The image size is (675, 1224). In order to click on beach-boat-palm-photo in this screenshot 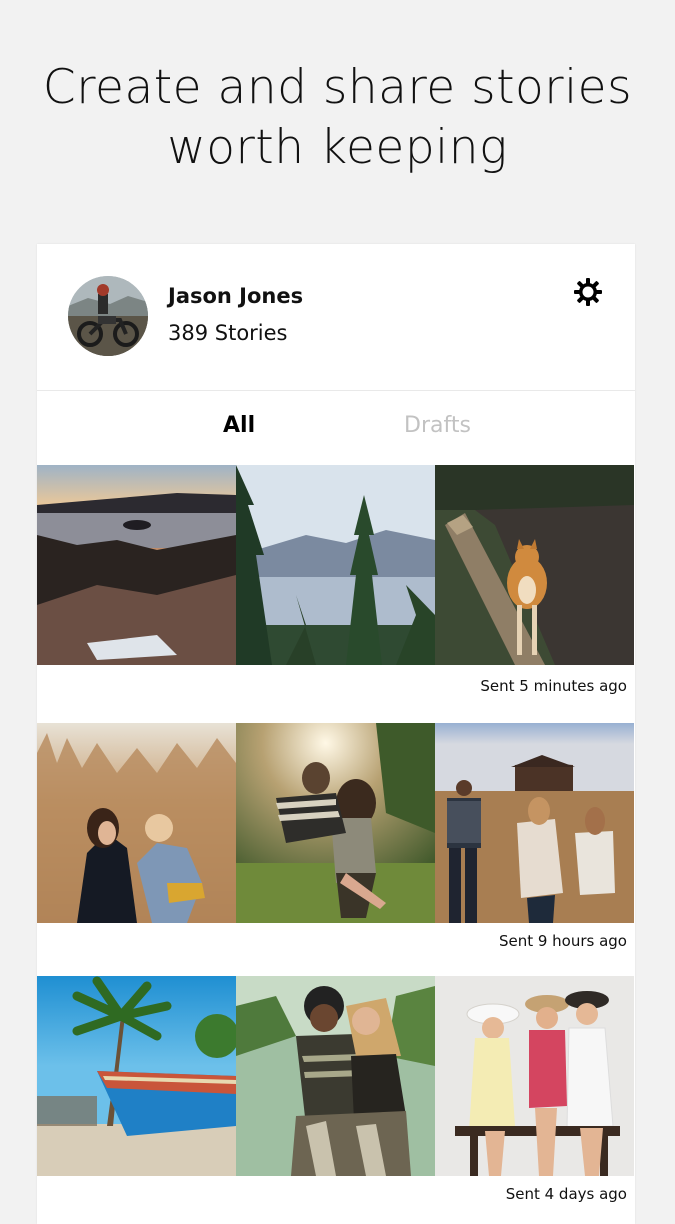, I will do `click(136, 1076)`.